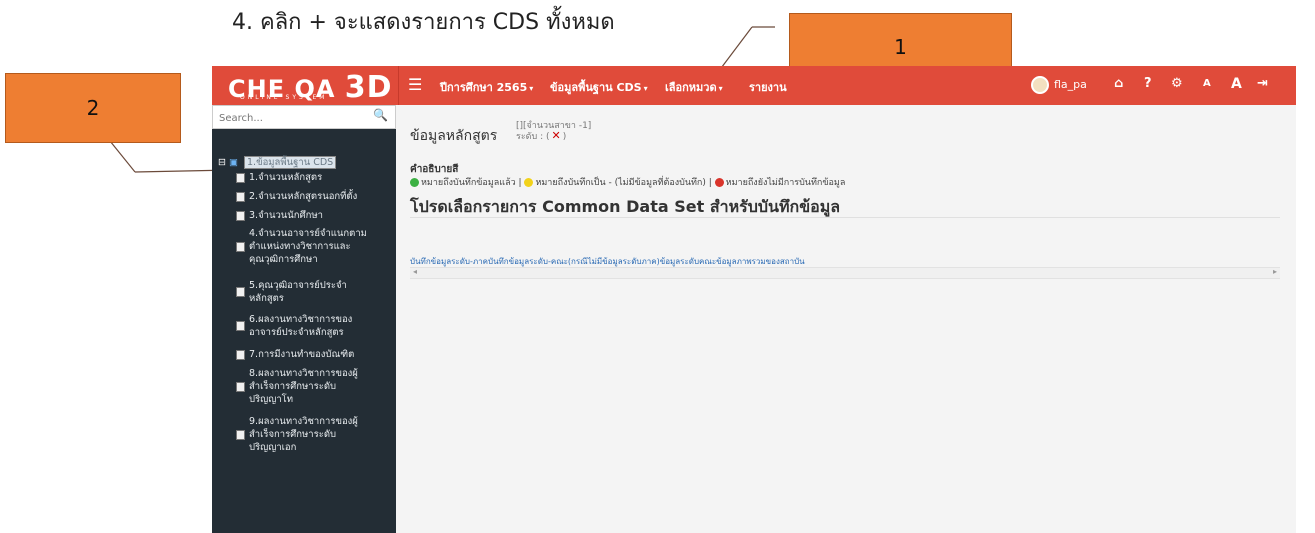 This screenshot has width=1315, height=533. What do you see at coordinates (233, 162) in the screenshot?
I see `folder-icon: ▣` at bounding box center [233, 162].